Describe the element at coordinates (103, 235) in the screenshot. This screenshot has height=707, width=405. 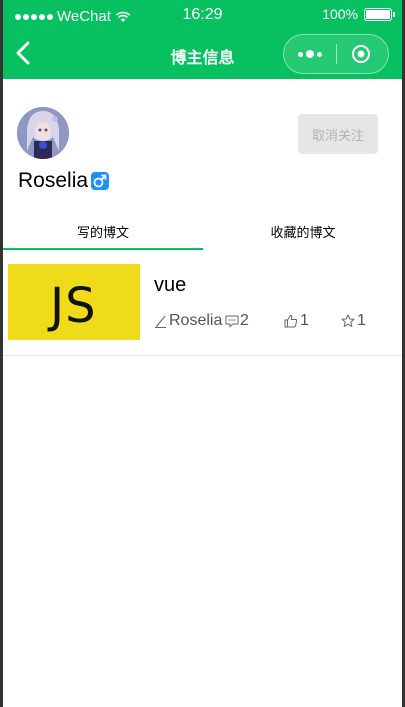
I see `tab-written-posts: 写的博文` at that location.